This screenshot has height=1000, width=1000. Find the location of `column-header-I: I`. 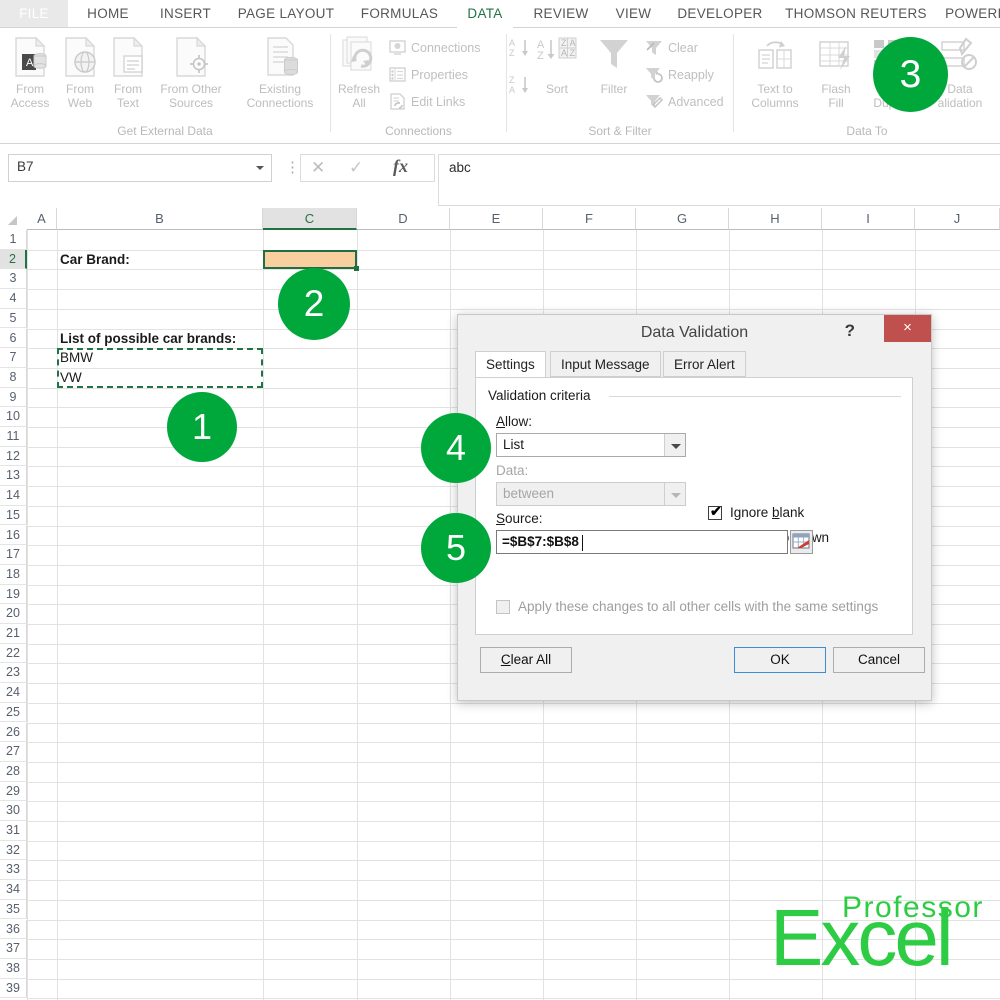

column-header-I: I is located at coordinates (868, 219).